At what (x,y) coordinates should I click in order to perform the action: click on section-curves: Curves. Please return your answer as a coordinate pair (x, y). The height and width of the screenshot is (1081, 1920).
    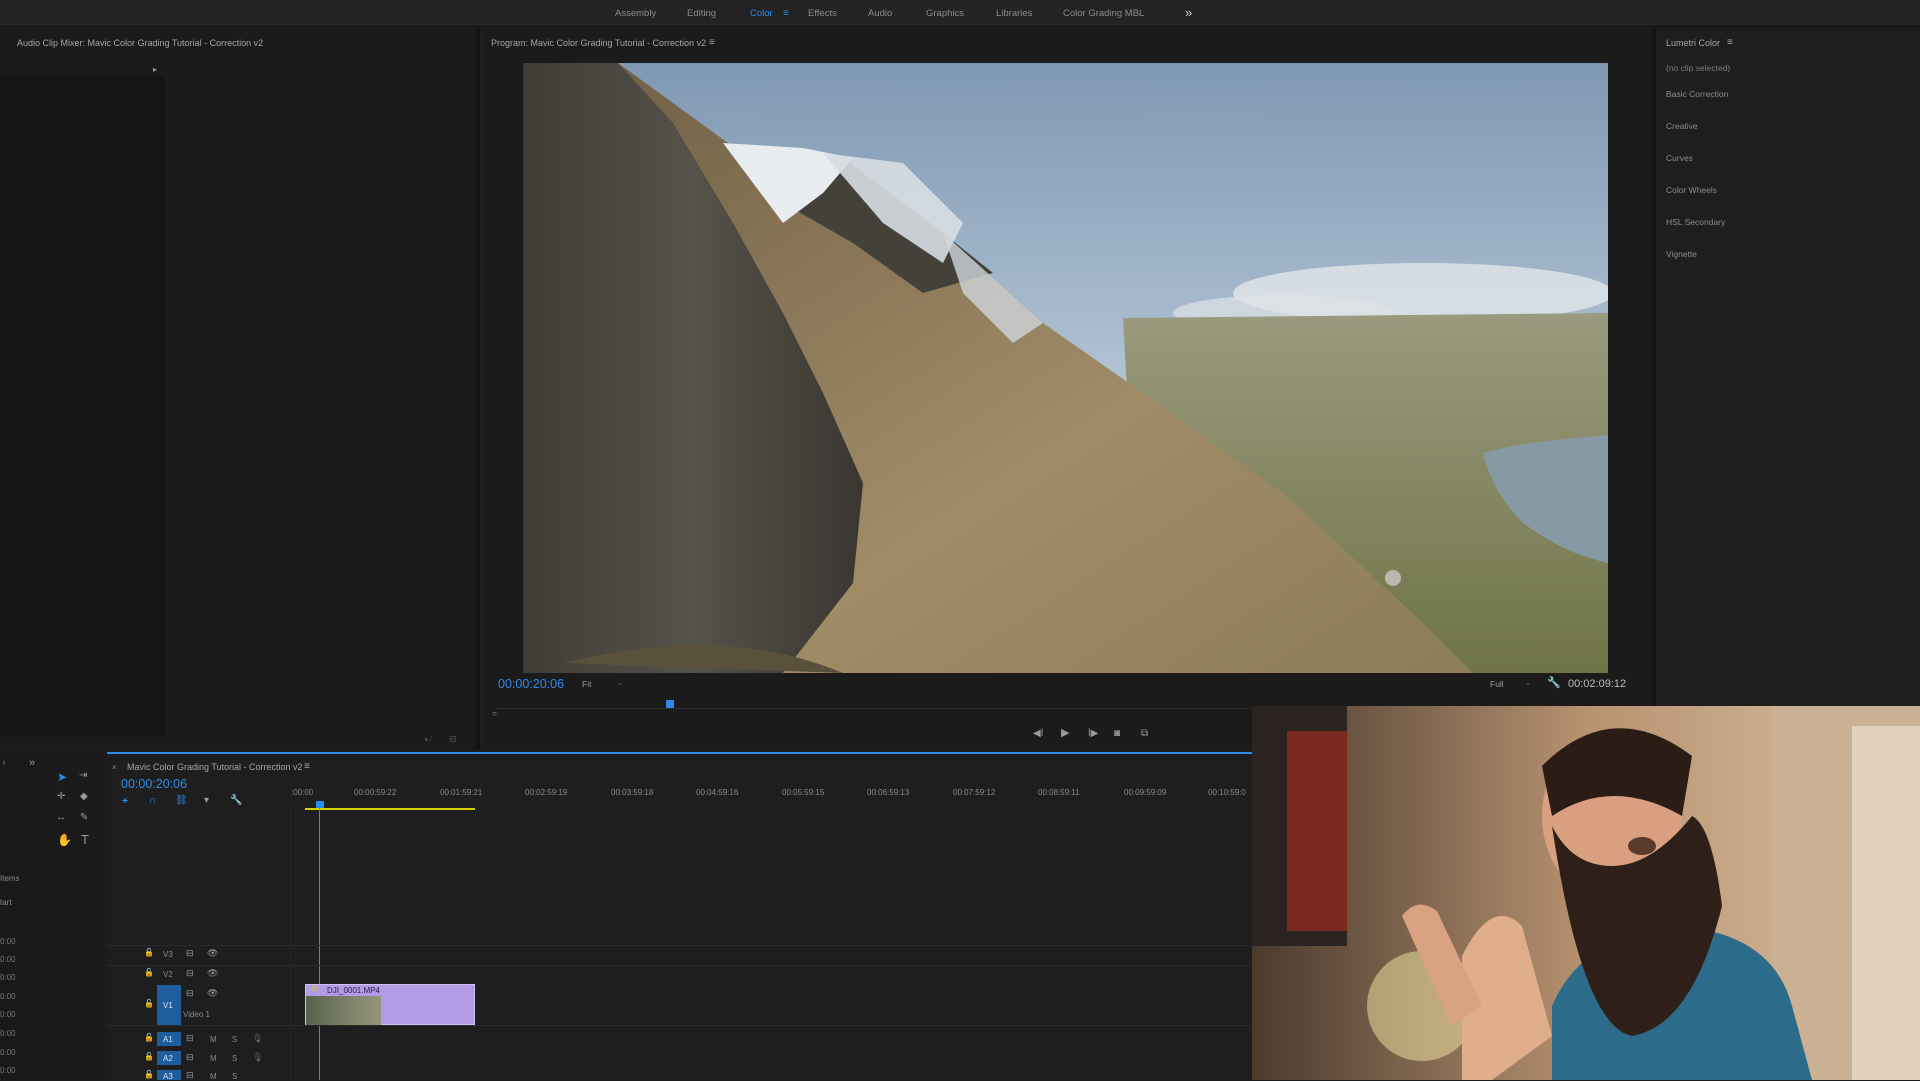
    Looking at the image, I should click on (1679, 158).